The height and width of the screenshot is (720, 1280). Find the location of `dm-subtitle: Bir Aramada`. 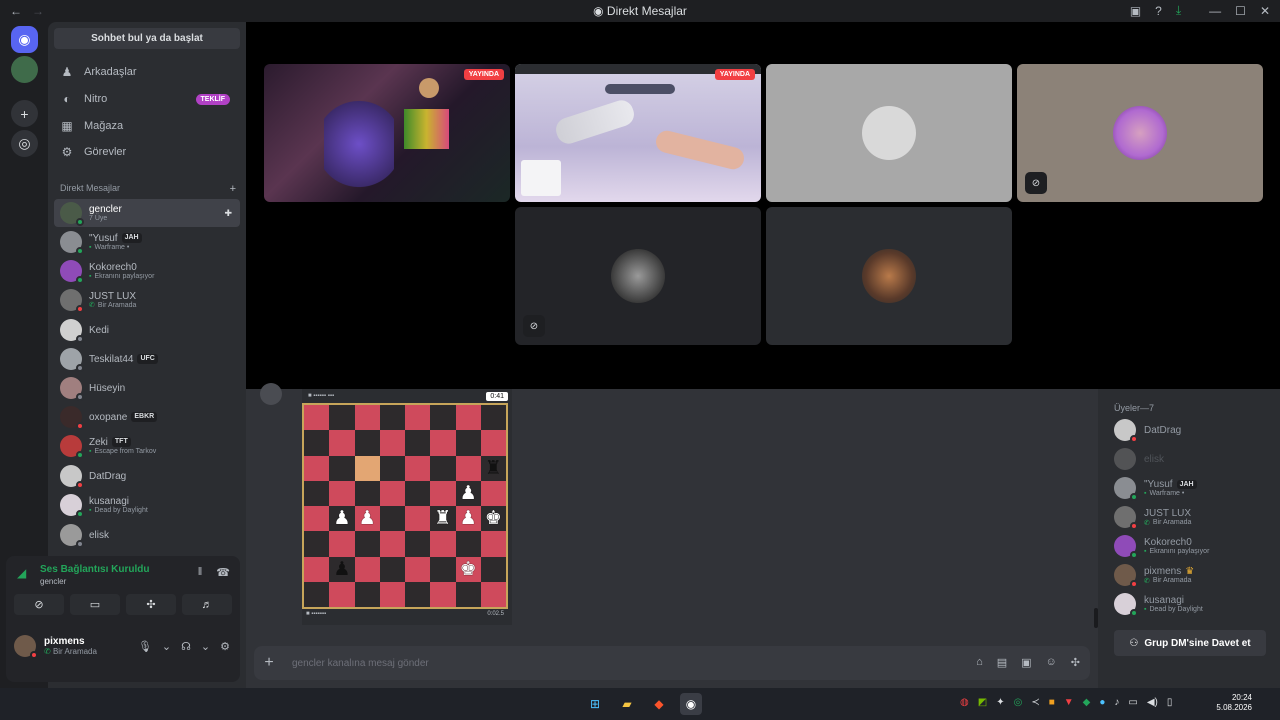

dm-subtitle: Bir Aramada is located at coordinates (117, 305).